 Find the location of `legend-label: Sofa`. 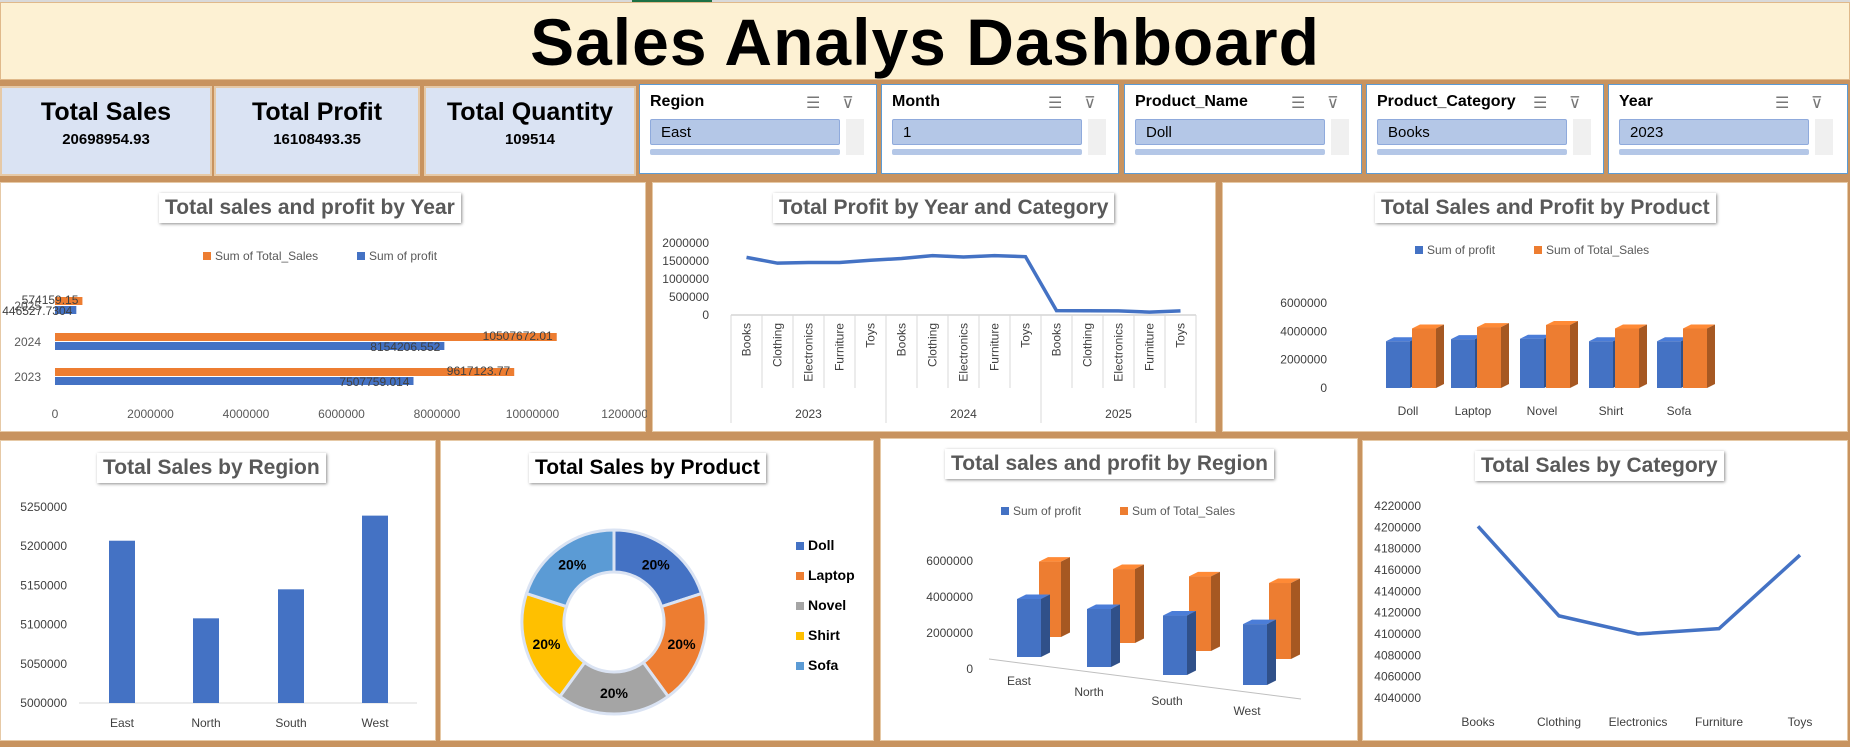

legend-label: Sofa is located at coordinates (823, 665).